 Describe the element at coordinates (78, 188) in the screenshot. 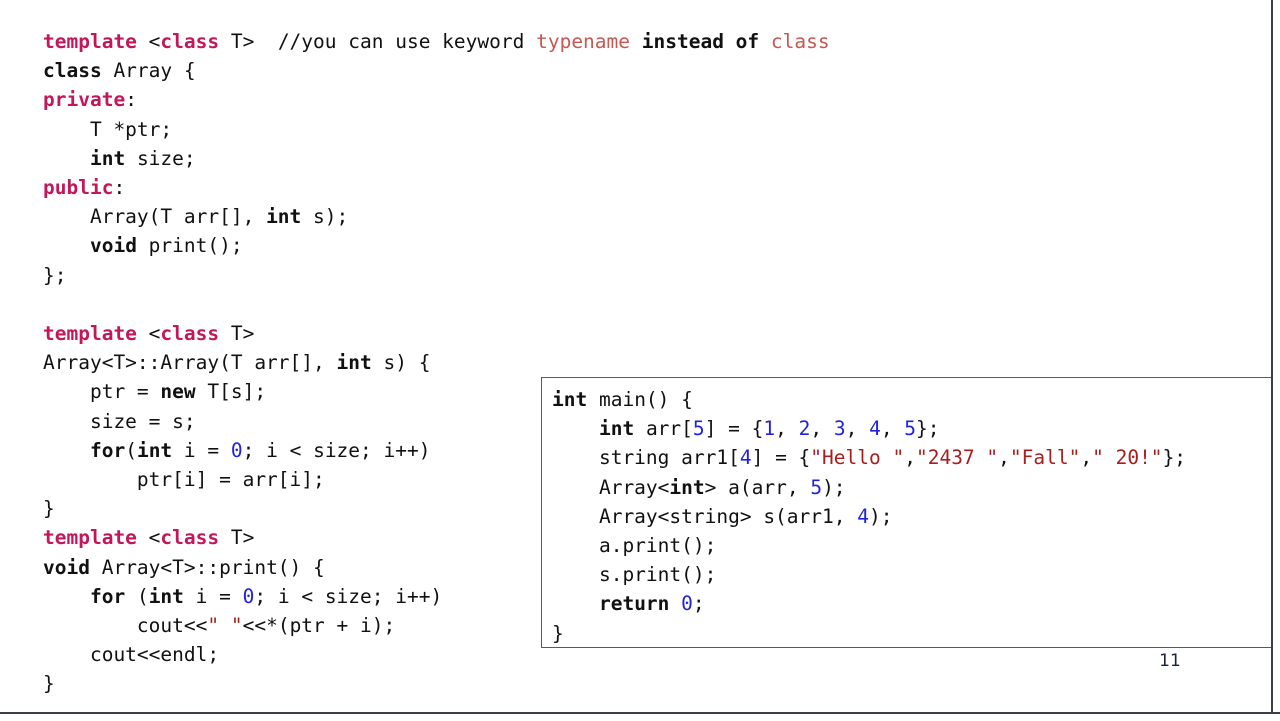

I see `code-token: public` at that location.